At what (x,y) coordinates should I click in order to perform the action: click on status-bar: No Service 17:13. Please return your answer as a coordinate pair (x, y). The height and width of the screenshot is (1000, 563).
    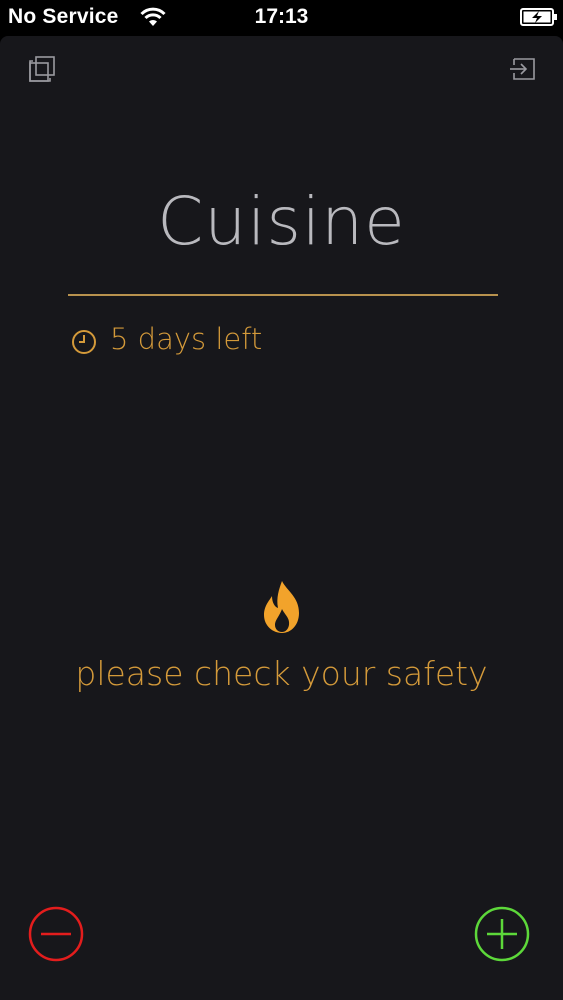
    Looking at the image, I should click on (281, 18).